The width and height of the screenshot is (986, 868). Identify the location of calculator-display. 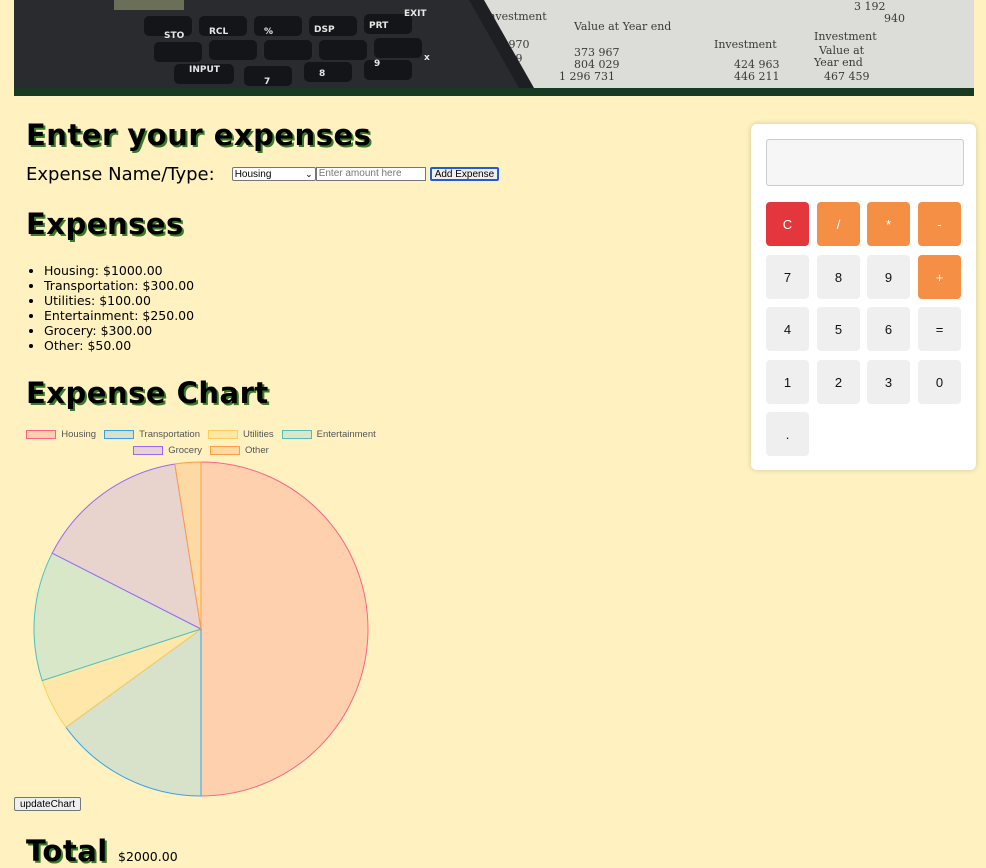
(865, 162).